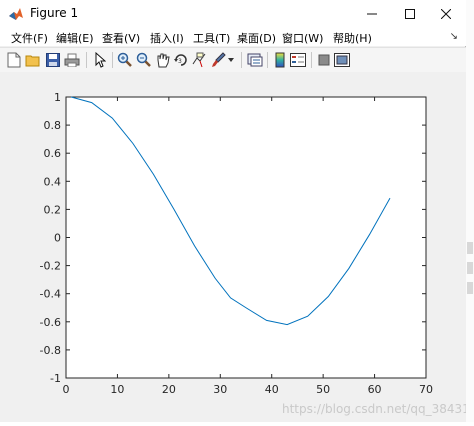  I want to click on x-tick-label: 0, so click(66, 389).